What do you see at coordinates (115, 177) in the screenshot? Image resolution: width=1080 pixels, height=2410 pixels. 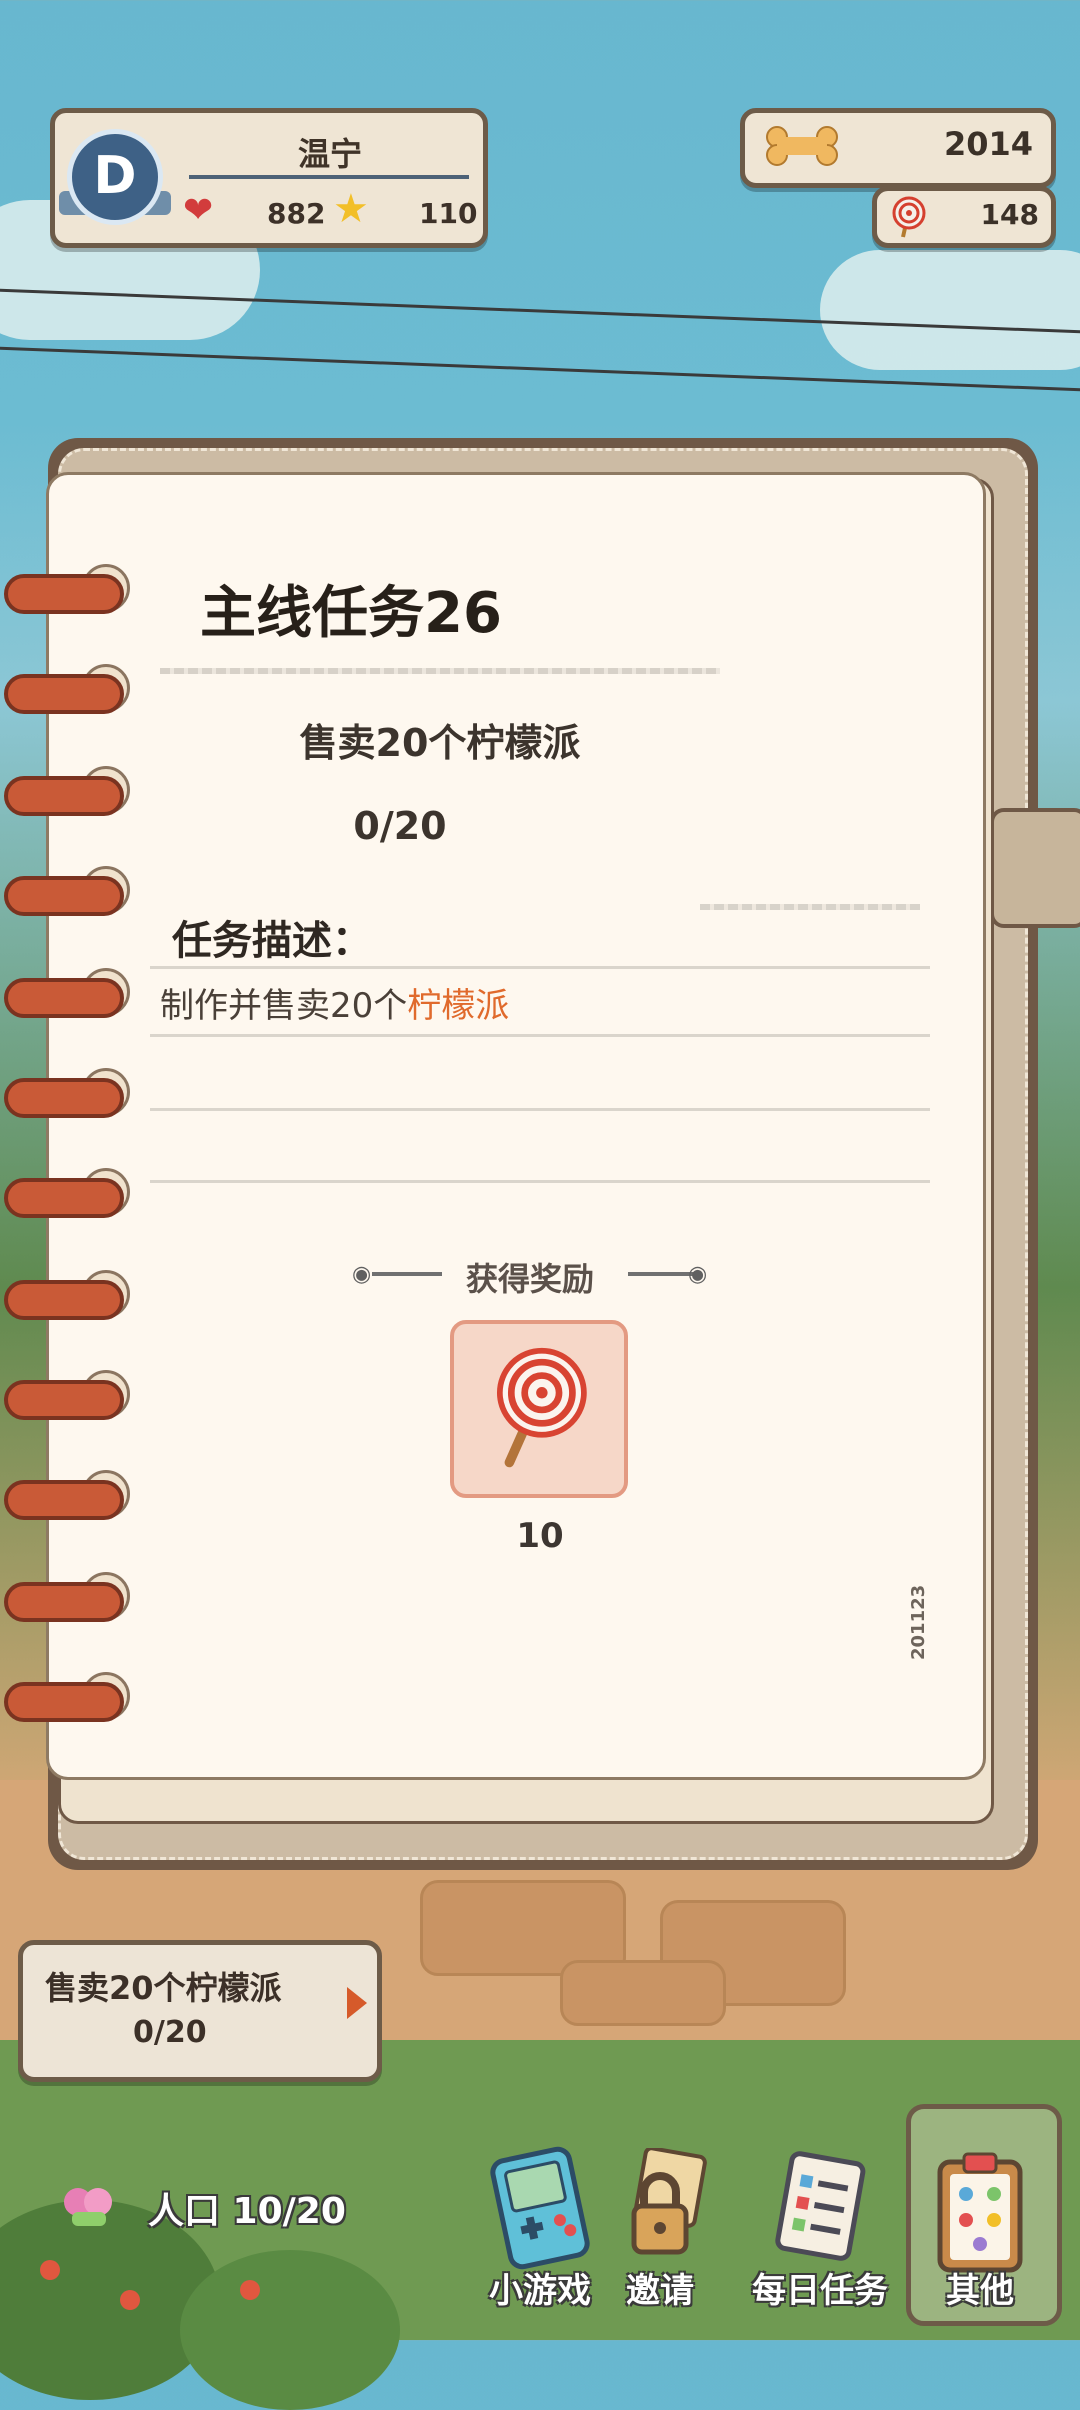 I see `rank-badge: D` at bounding box center [115, 177].